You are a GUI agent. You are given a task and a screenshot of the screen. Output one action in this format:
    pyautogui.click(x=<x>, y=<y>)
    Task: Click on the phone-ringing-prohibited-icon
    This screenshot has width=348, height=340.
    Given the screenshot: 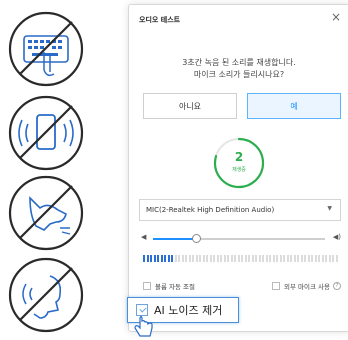 What is the action you would take?
    pyautogui.click(x=46, y=133)
    